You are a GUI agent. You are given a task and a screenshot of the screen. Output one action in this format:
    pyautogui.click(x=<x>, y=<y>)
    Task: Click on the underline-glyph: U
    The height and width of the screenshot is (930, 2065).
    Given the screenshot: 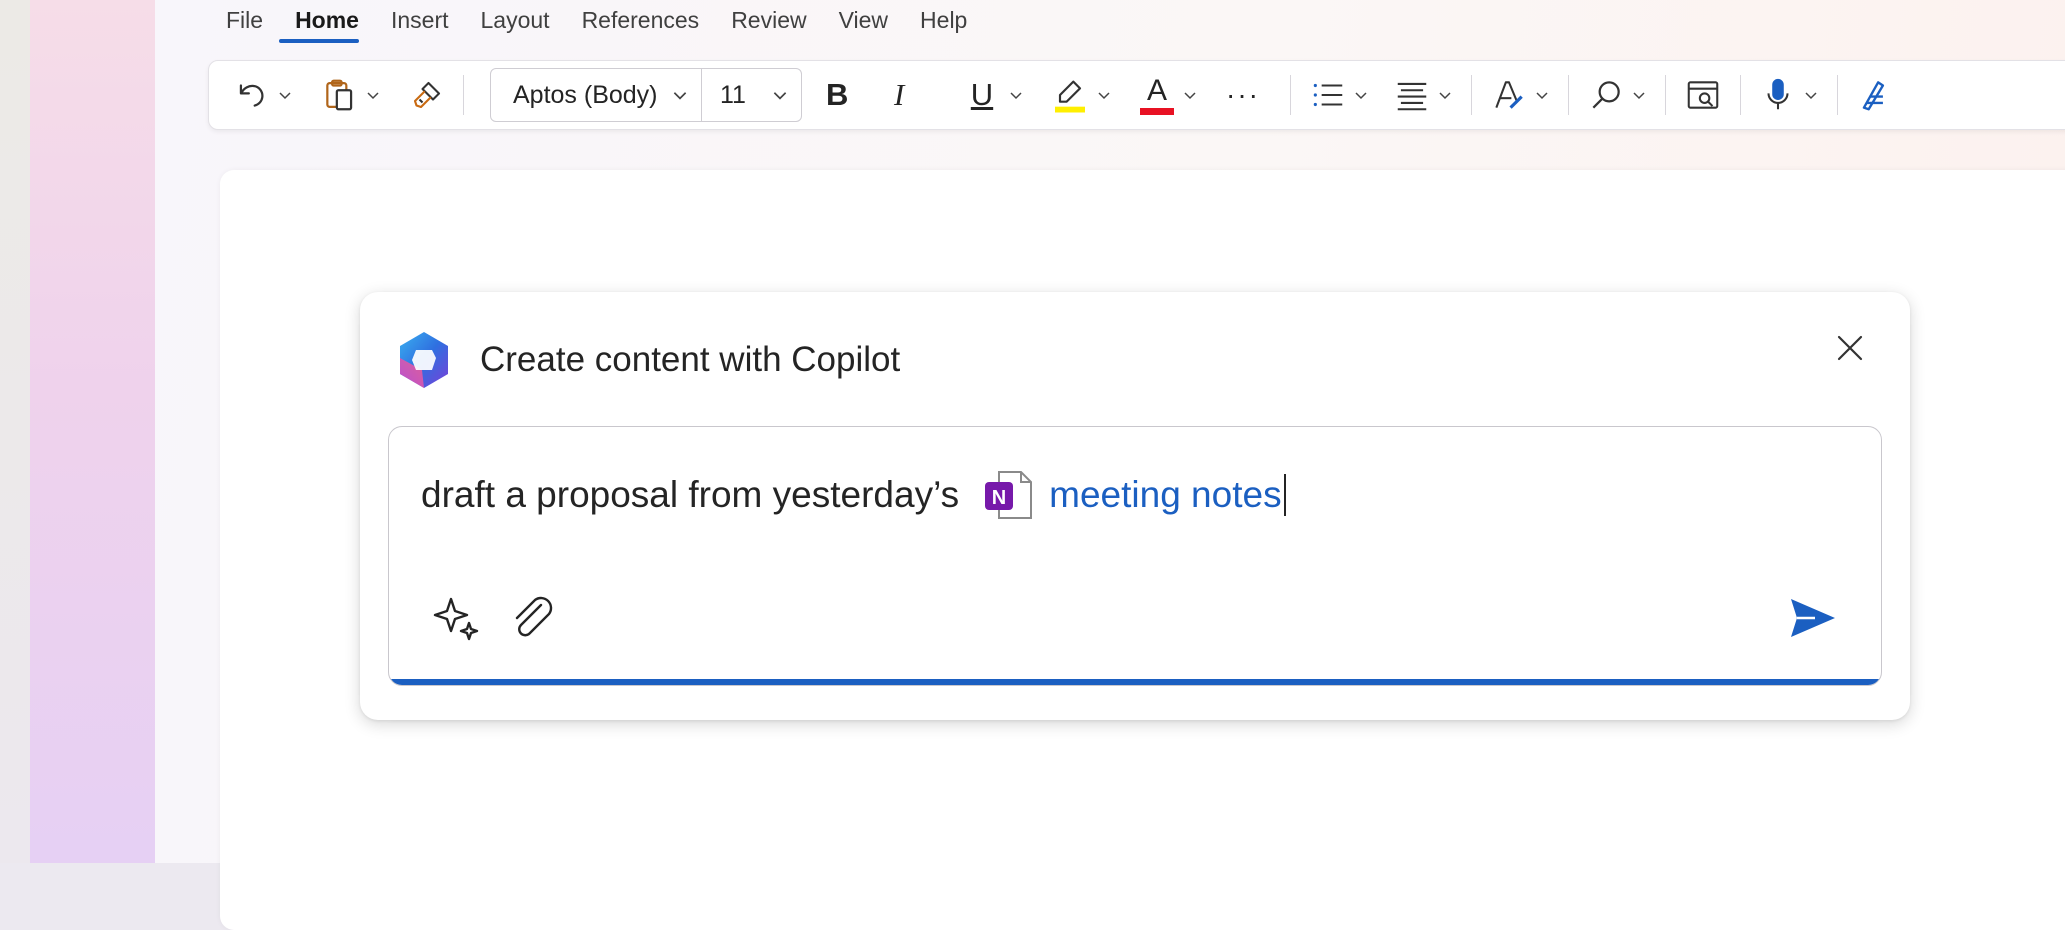 What is the action you would take?
    pyautogui.click(x=982, y=94)
    